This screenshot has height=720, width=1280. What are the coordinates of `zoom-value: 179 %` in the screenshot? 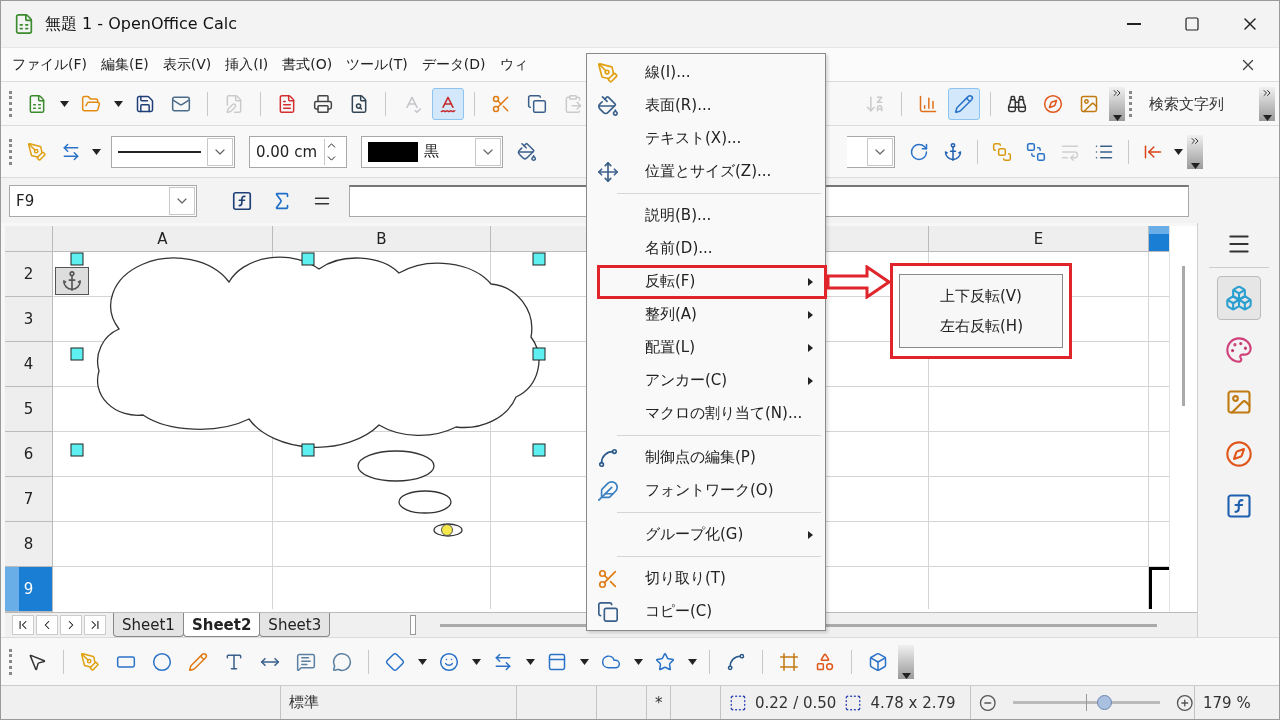 It's located at (1227, 702).